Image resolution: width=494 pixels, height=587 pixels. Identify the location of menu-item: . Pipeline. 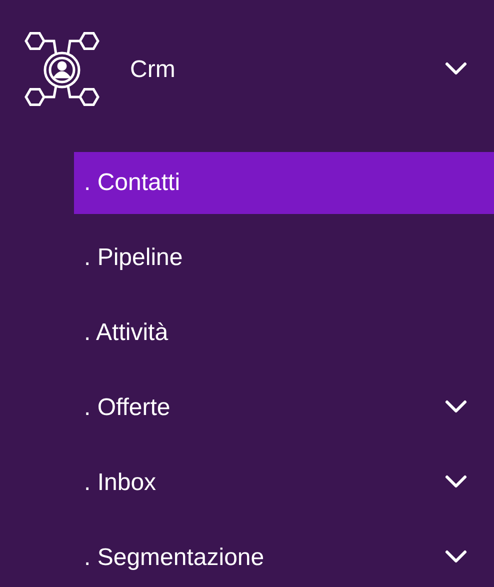
(284, 258).